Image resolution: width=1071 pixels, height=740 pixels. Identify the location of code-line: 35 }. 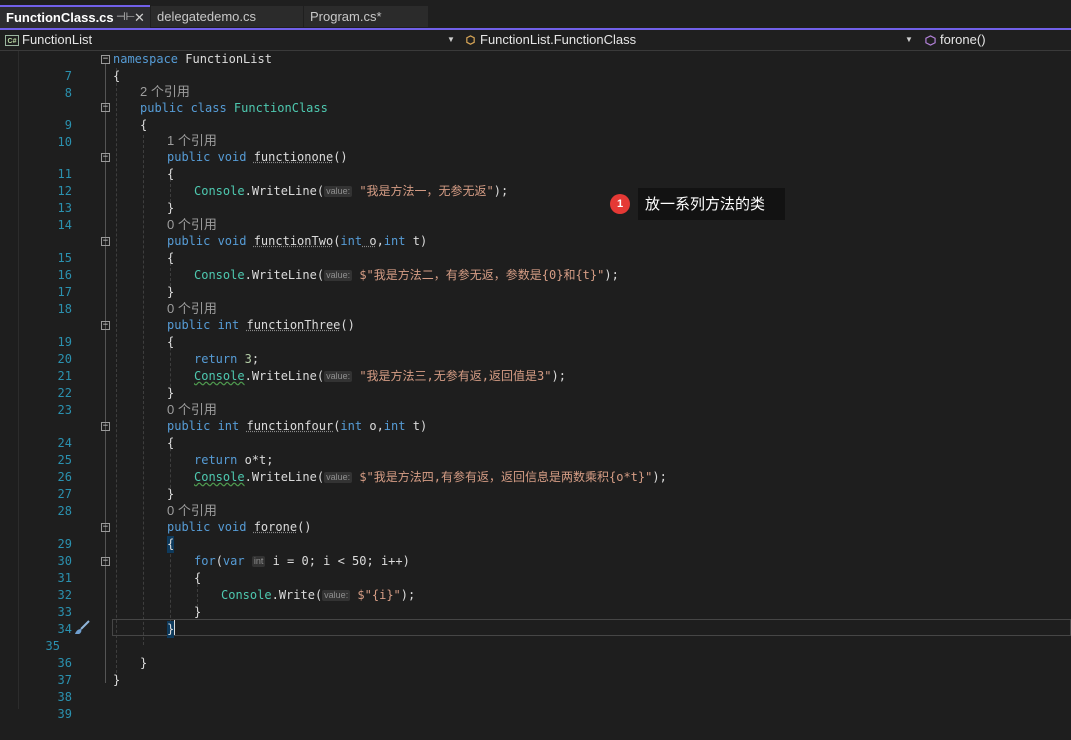
(535, 637).